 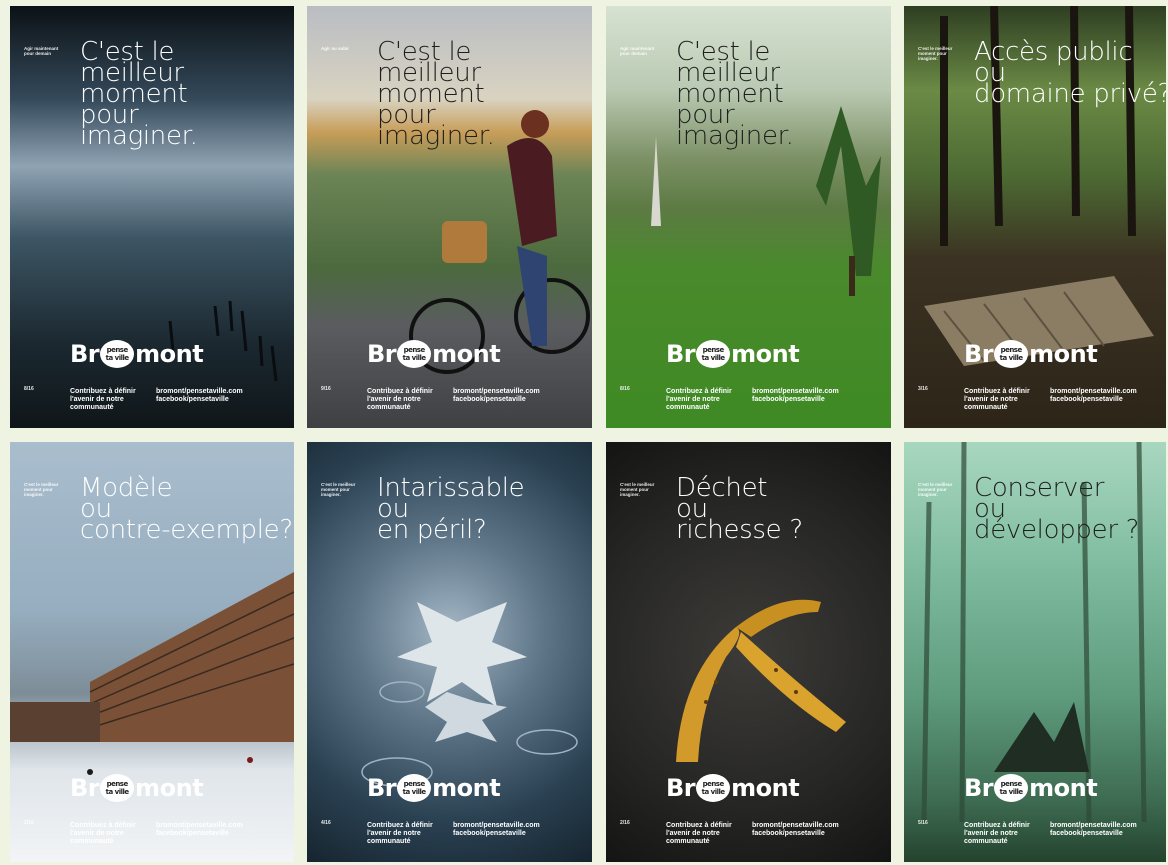 I want to click on poster-7-headline: Déchet ou richesse ?, so click(x=739, y=509).